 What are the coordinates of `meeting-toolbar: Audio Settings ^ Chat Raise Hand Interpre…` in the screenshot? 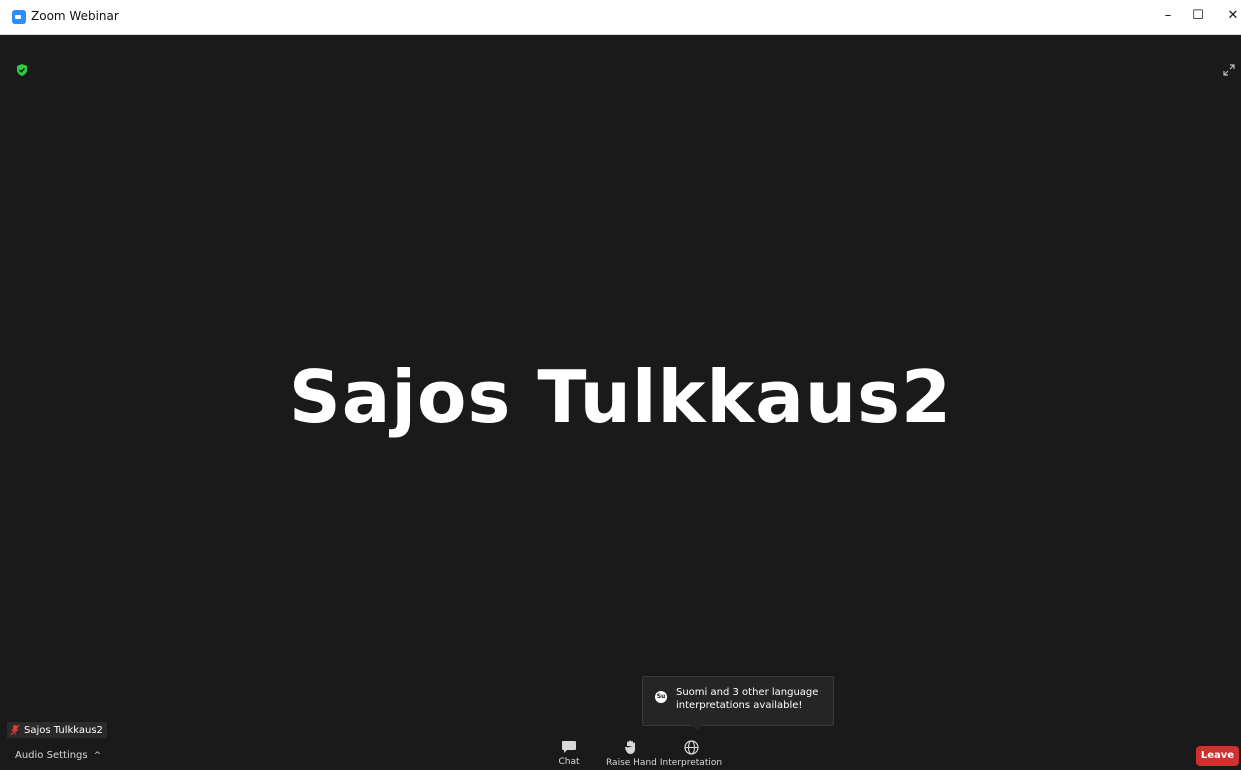 It's located at (620, 754).